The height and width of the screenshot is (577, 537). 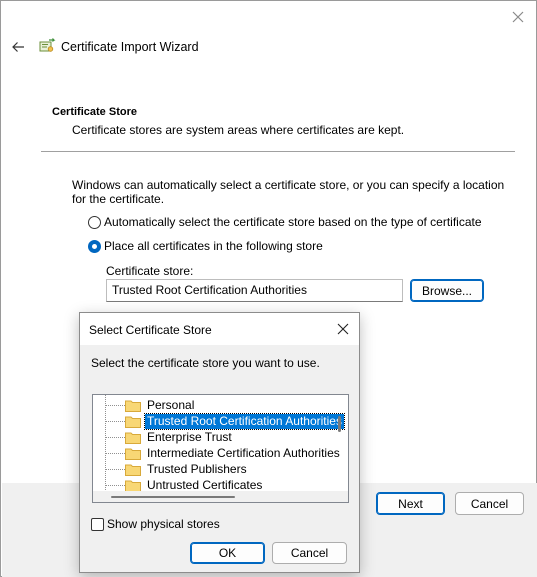 What do you see at coordinates (197, 469) in the screenshot?
I see `tree-label: Trusted Publishers` at bounding box center [197, 469].